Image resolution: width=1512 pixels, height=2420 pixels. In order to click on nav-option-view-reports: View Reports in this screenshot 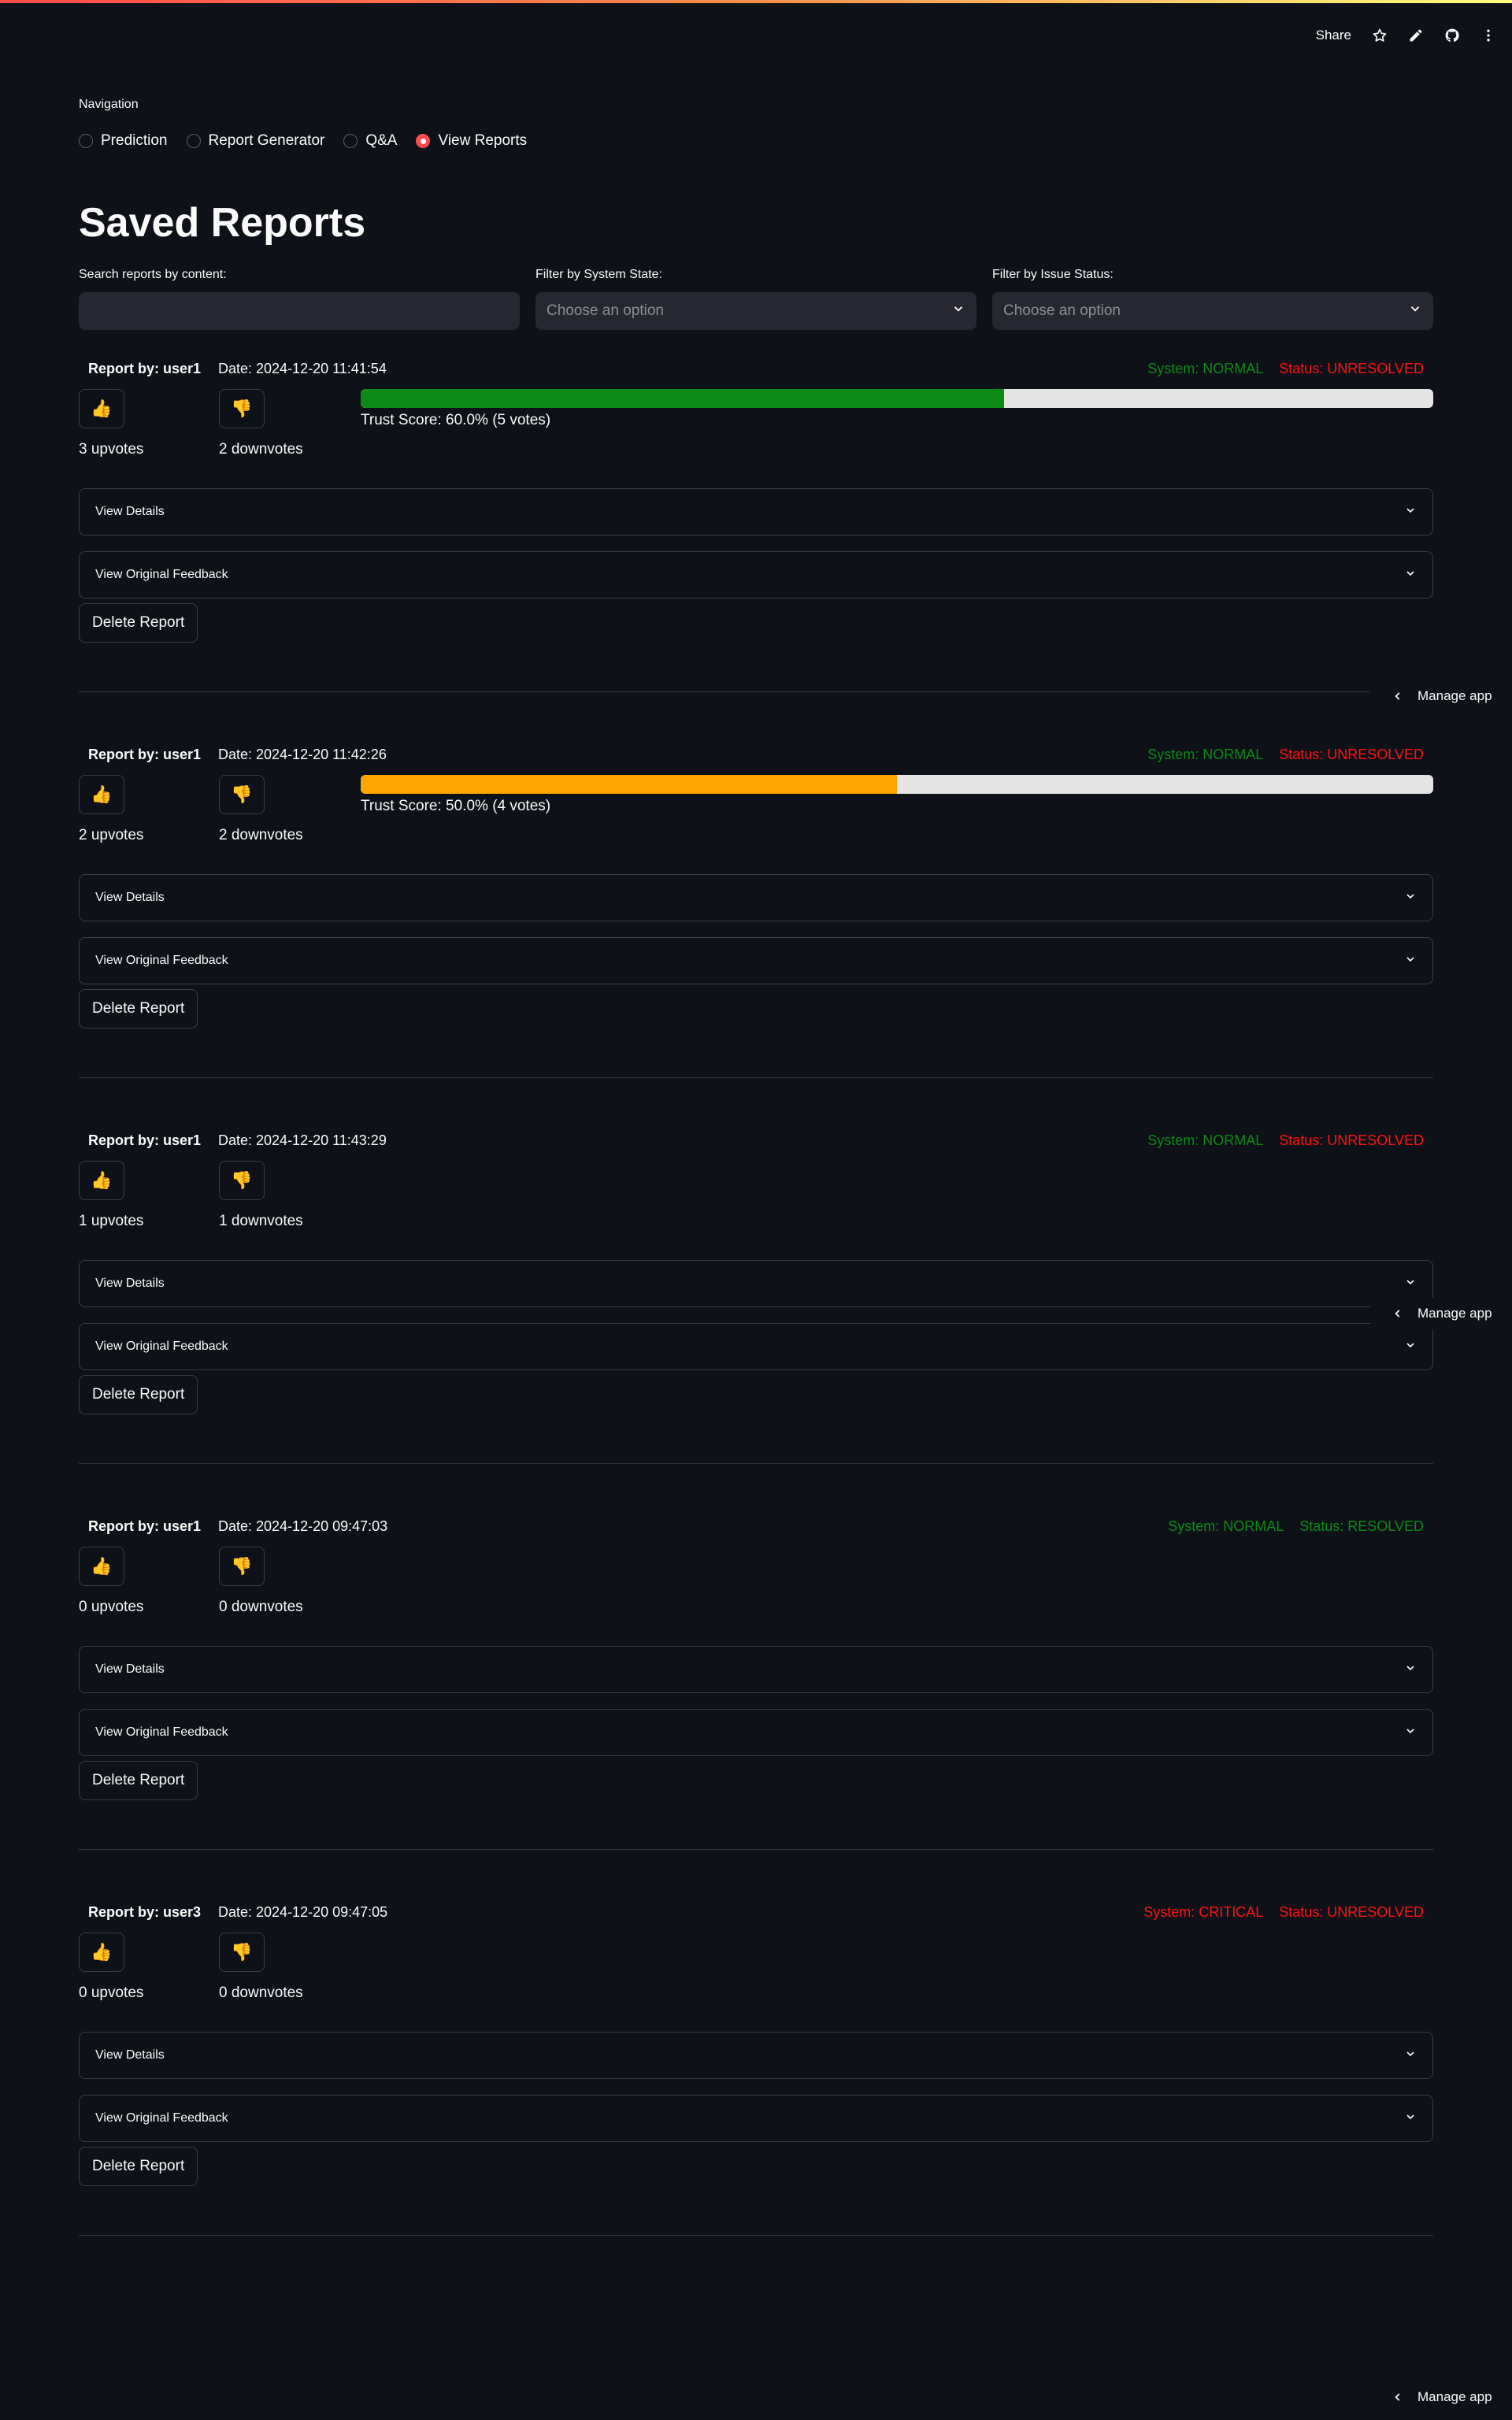, I will do `click(471, 141)`.